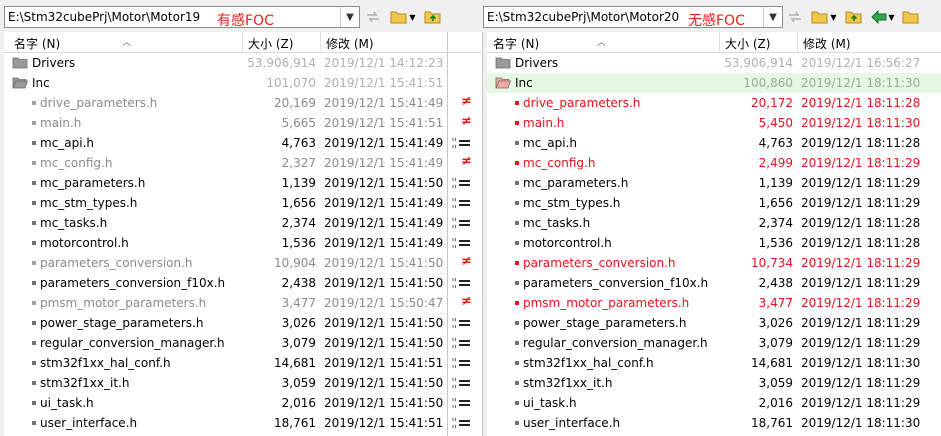  I want to click on file-row: mc_config.h 2,499 2019/12/1 18:11:29, so click(714, 163).